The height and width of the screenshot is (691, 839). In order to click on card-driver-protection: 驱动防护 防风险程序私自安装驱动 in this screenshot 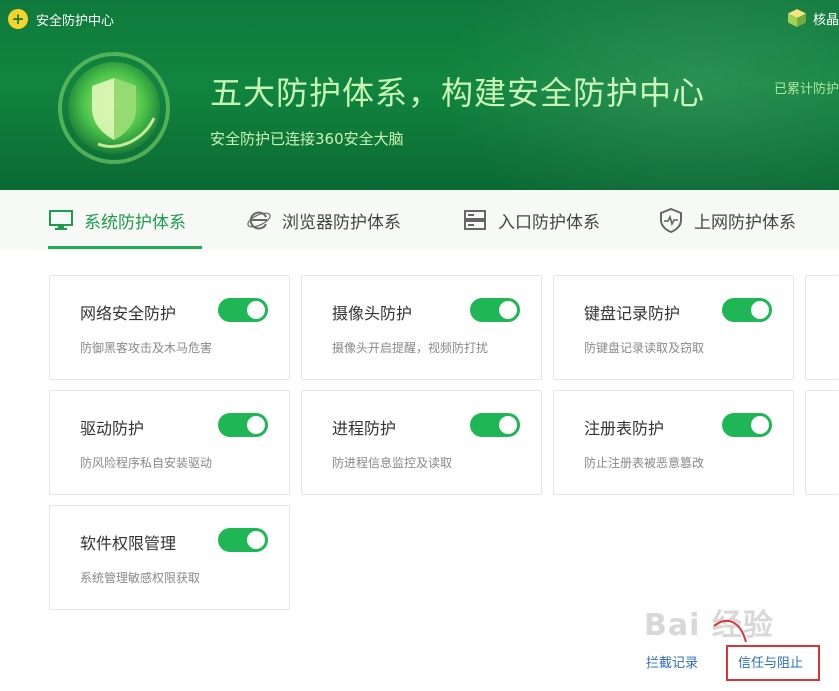, I will do `click(169, 442)`.